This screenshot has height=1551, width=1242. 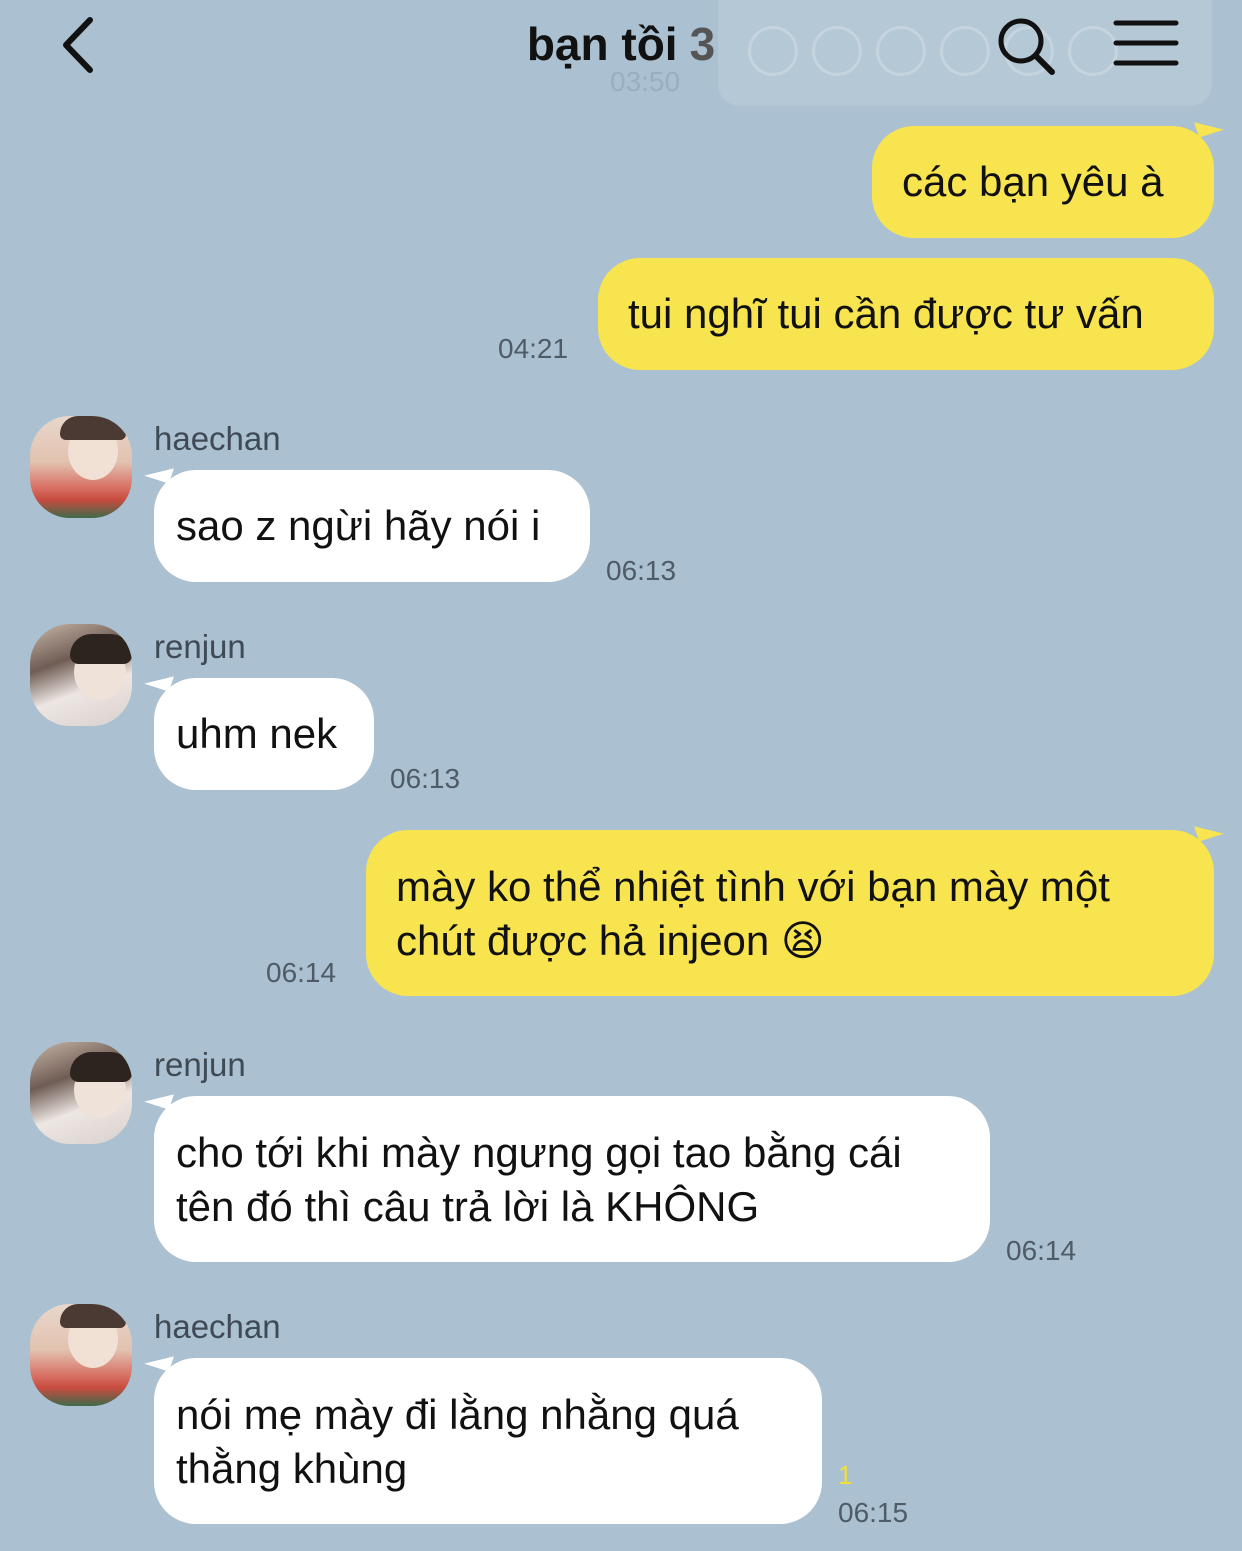 I want to click on message-text: tui nghĩ tui cần được tư vấn, so click(x=886, y=313).